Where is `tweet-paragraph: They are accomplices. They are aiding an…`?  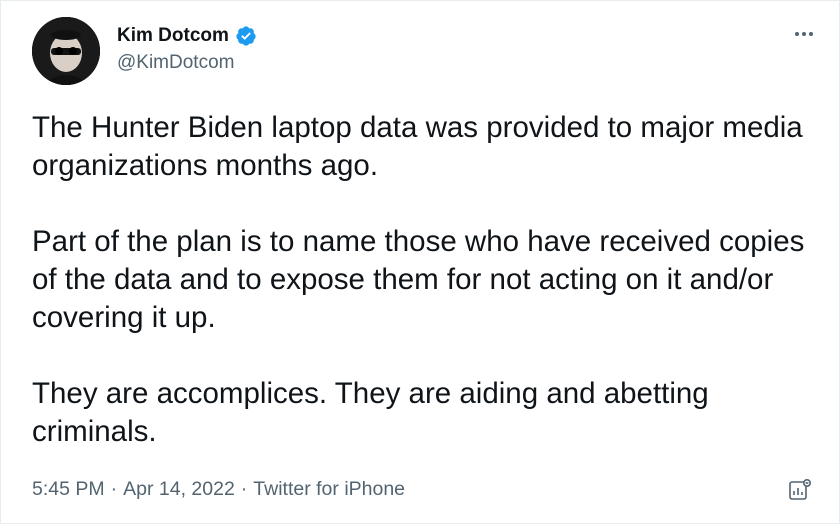
tweet-paragraph: They are accomplices. They are aiding an… is located at coordinates (370, 412).